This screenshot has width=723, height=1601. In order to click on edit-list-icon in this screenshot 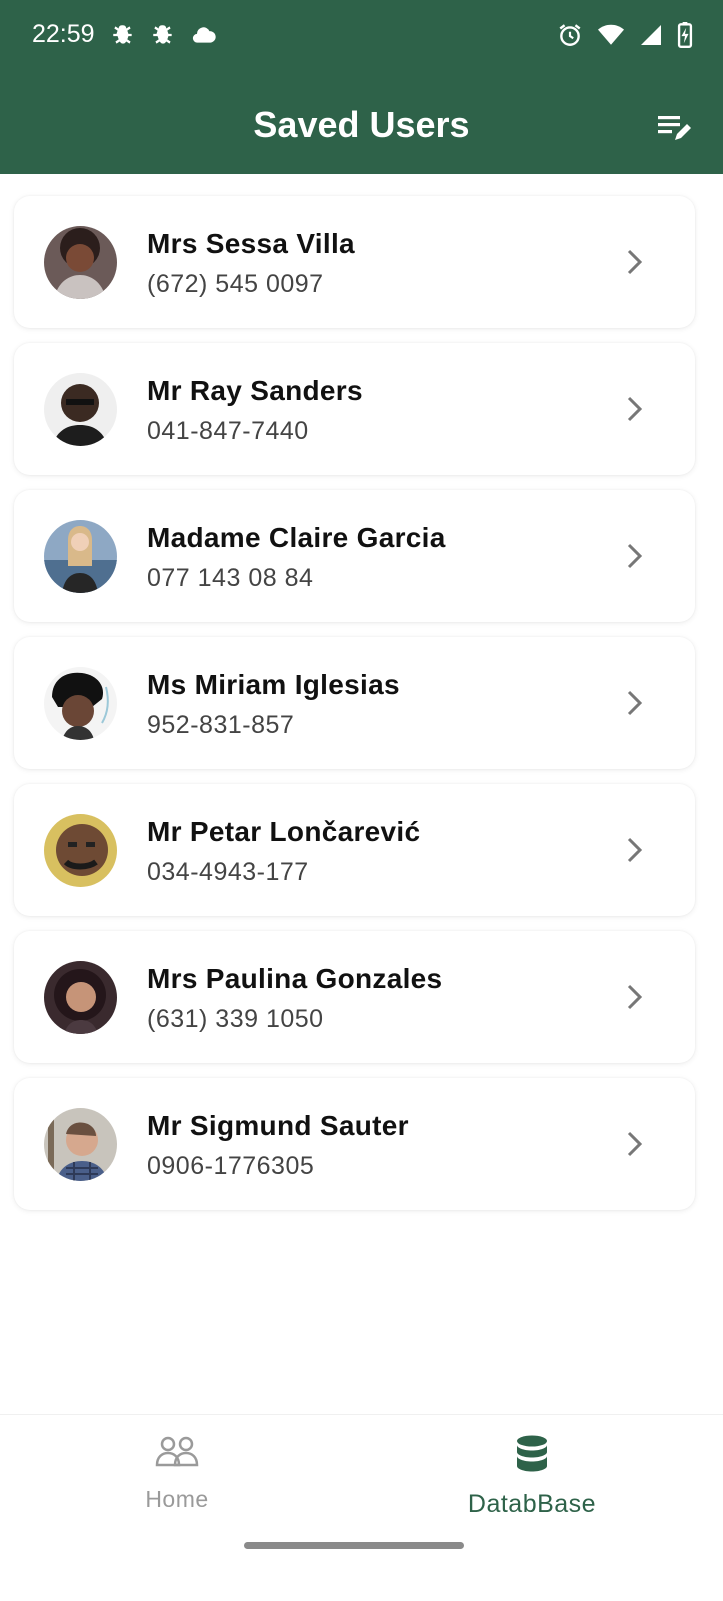, I will do `click(674, 128)`.